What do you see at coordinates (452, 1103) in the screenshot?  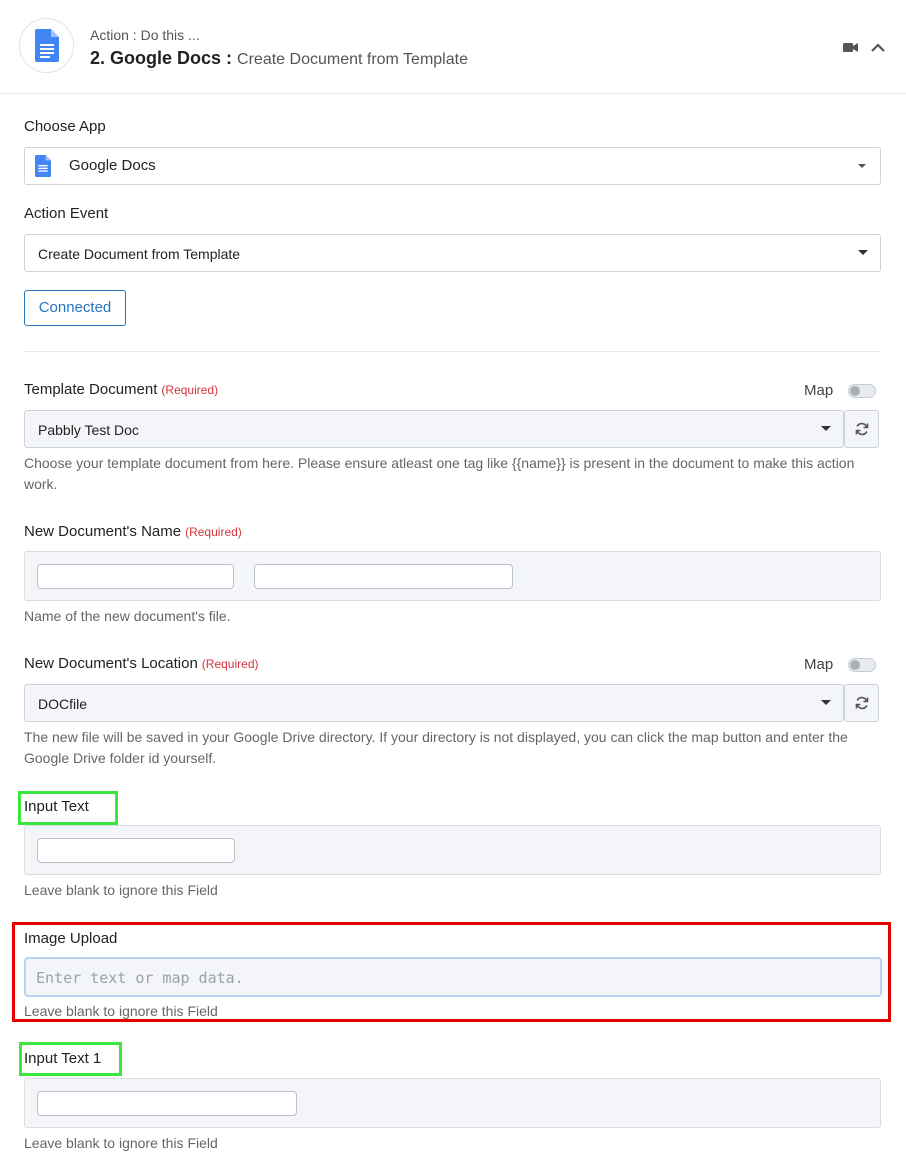 I see `input-text-1-field` at bounding box center [452, 1103].